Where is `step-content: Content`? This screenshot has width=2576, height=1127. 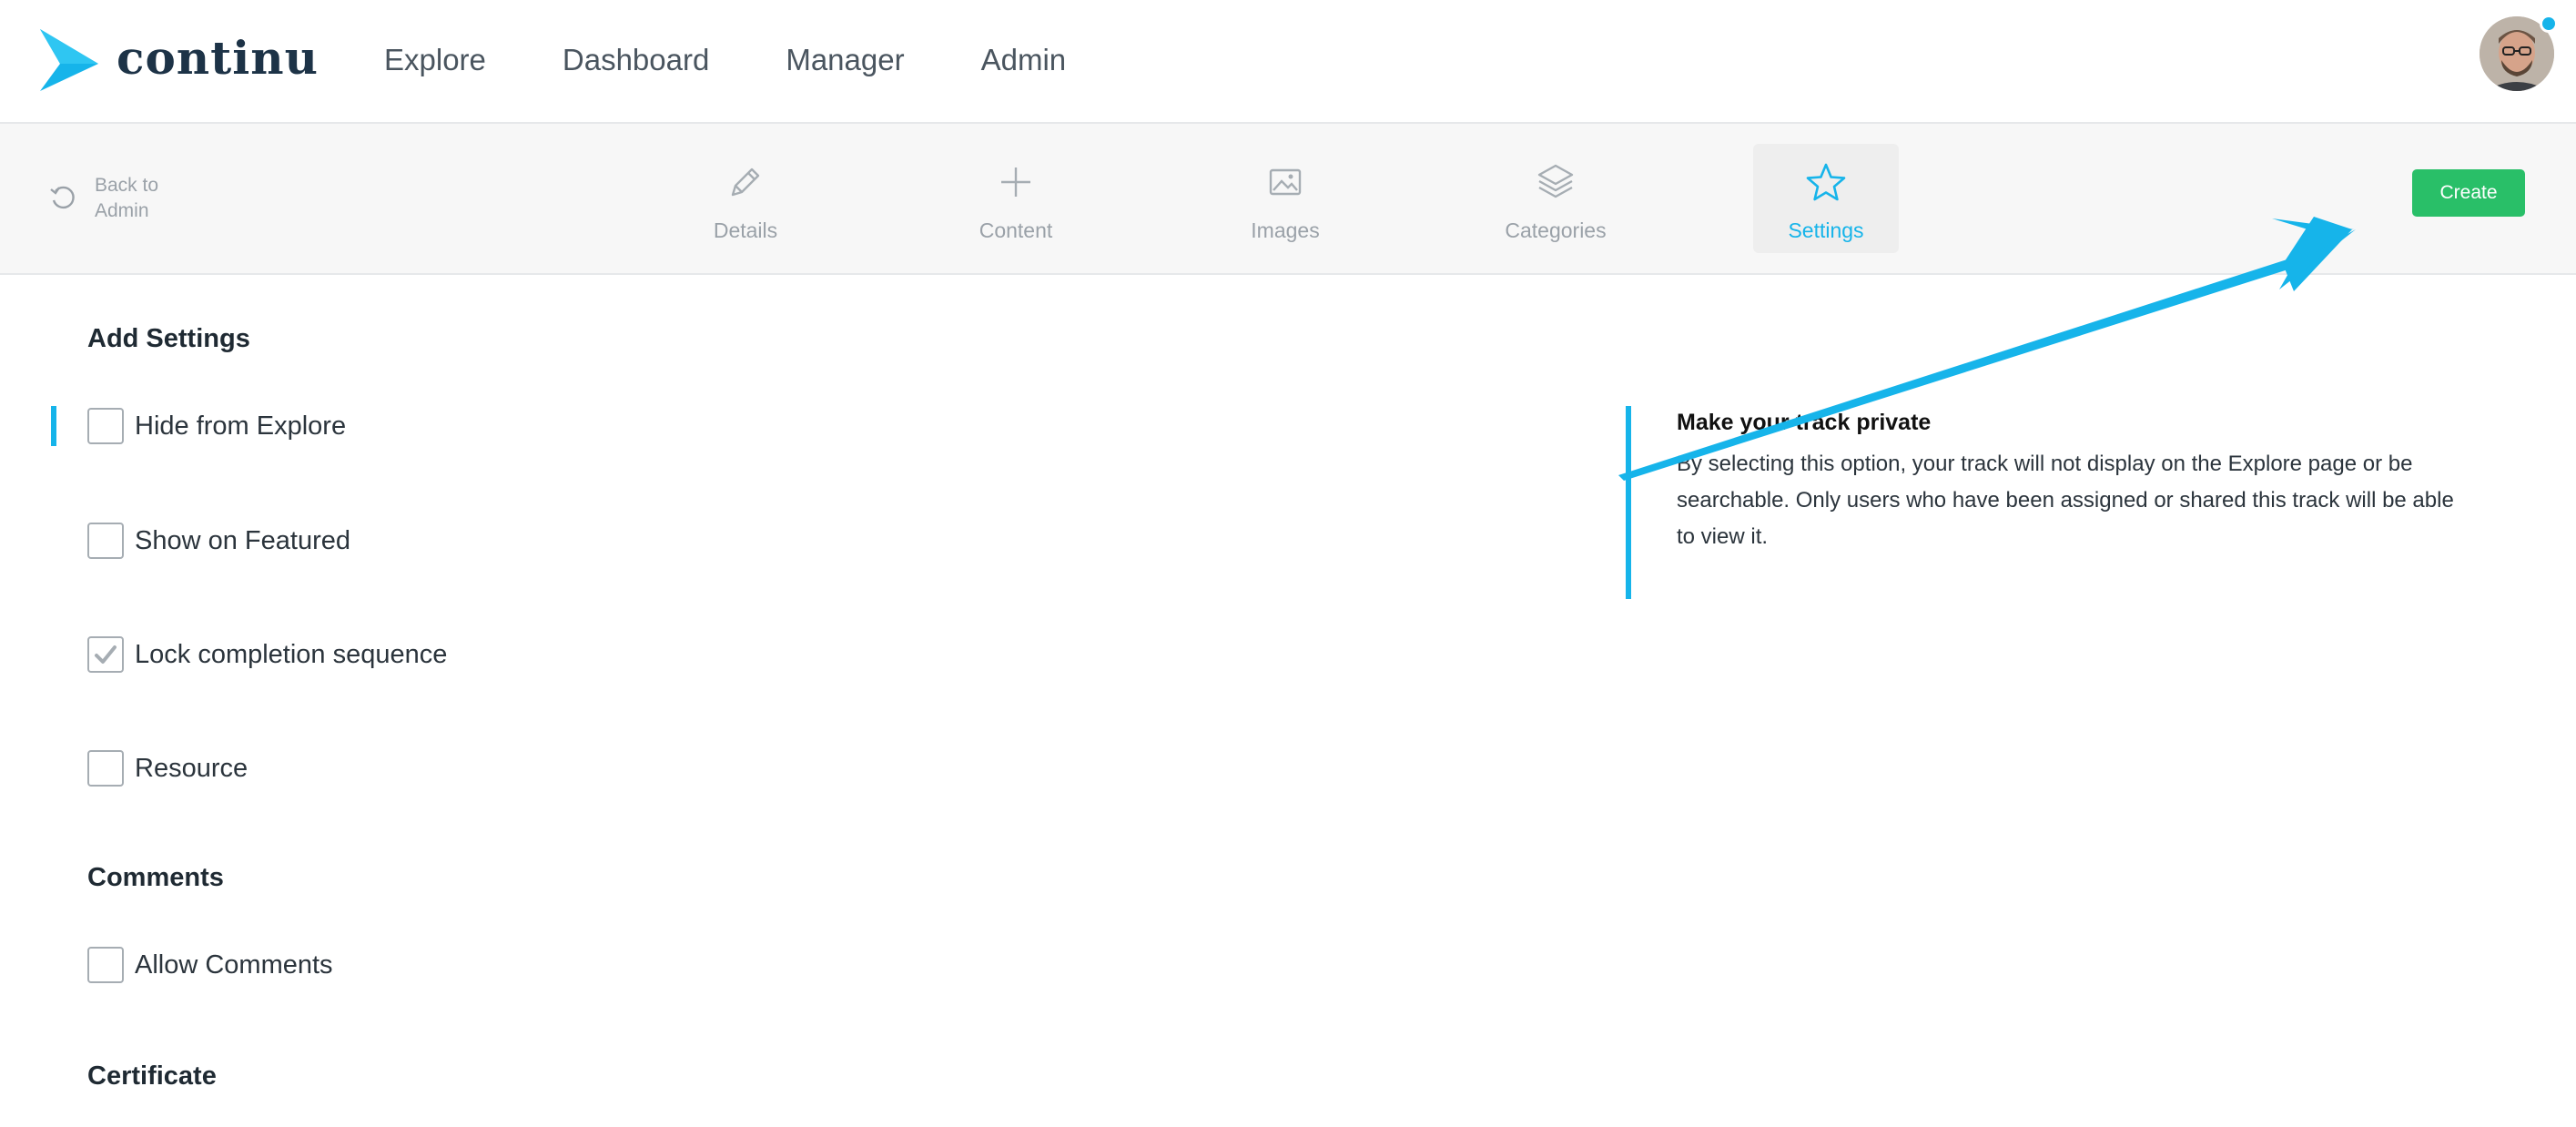 step-content: Content is located at coordinates (1016, 198).